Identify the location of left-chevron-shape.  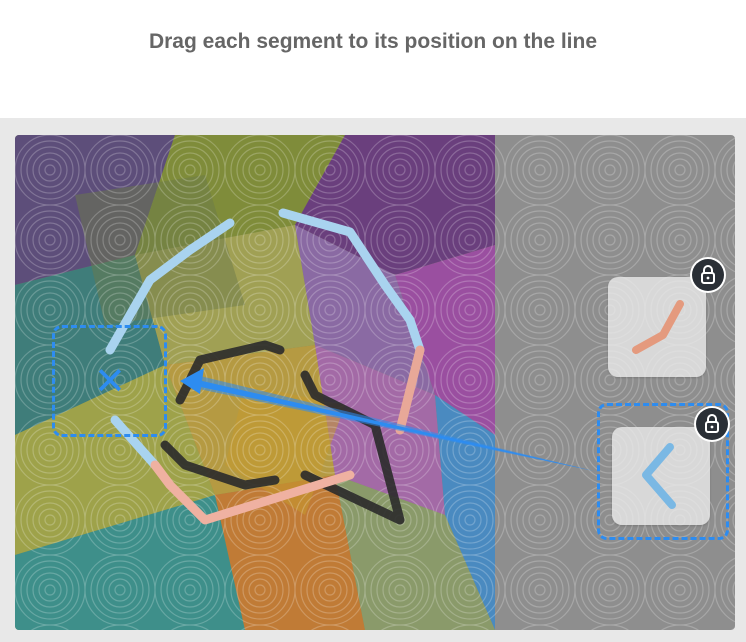
(659, 476).